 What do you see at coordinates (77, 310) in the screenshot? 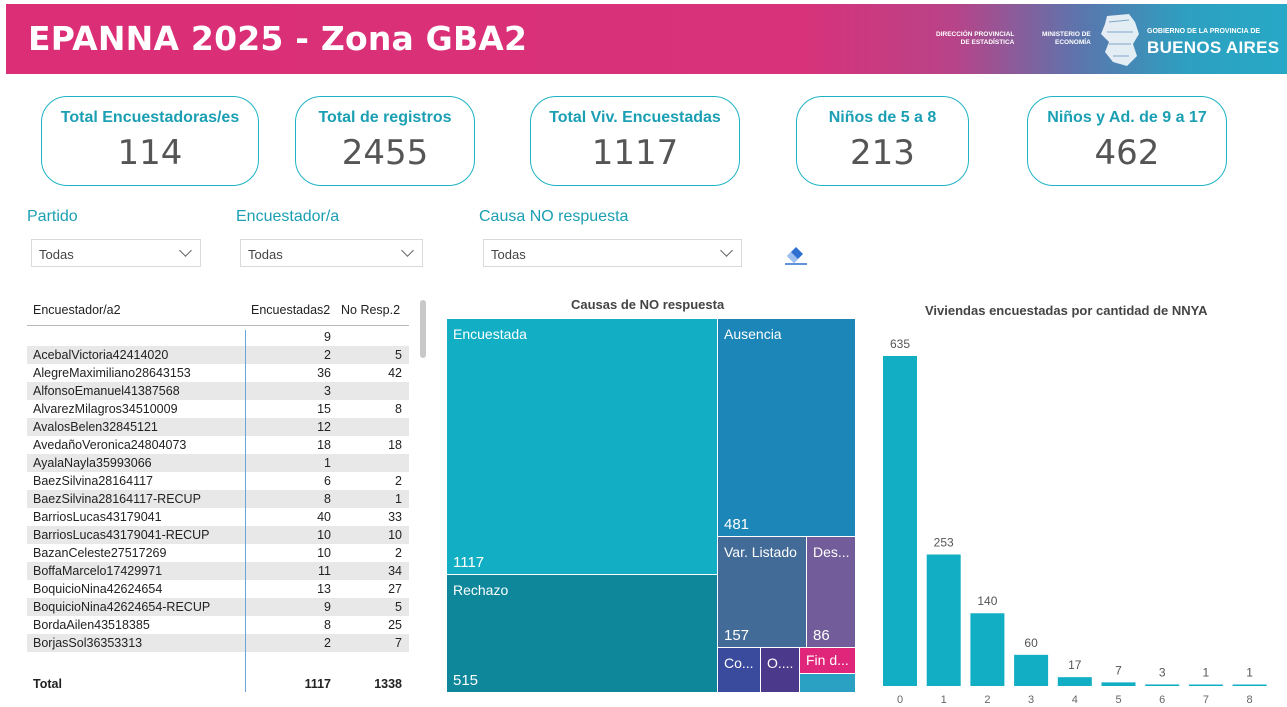
I see `col-header-encuestador: Encuestador/a2` at bounding box center [77, 310].